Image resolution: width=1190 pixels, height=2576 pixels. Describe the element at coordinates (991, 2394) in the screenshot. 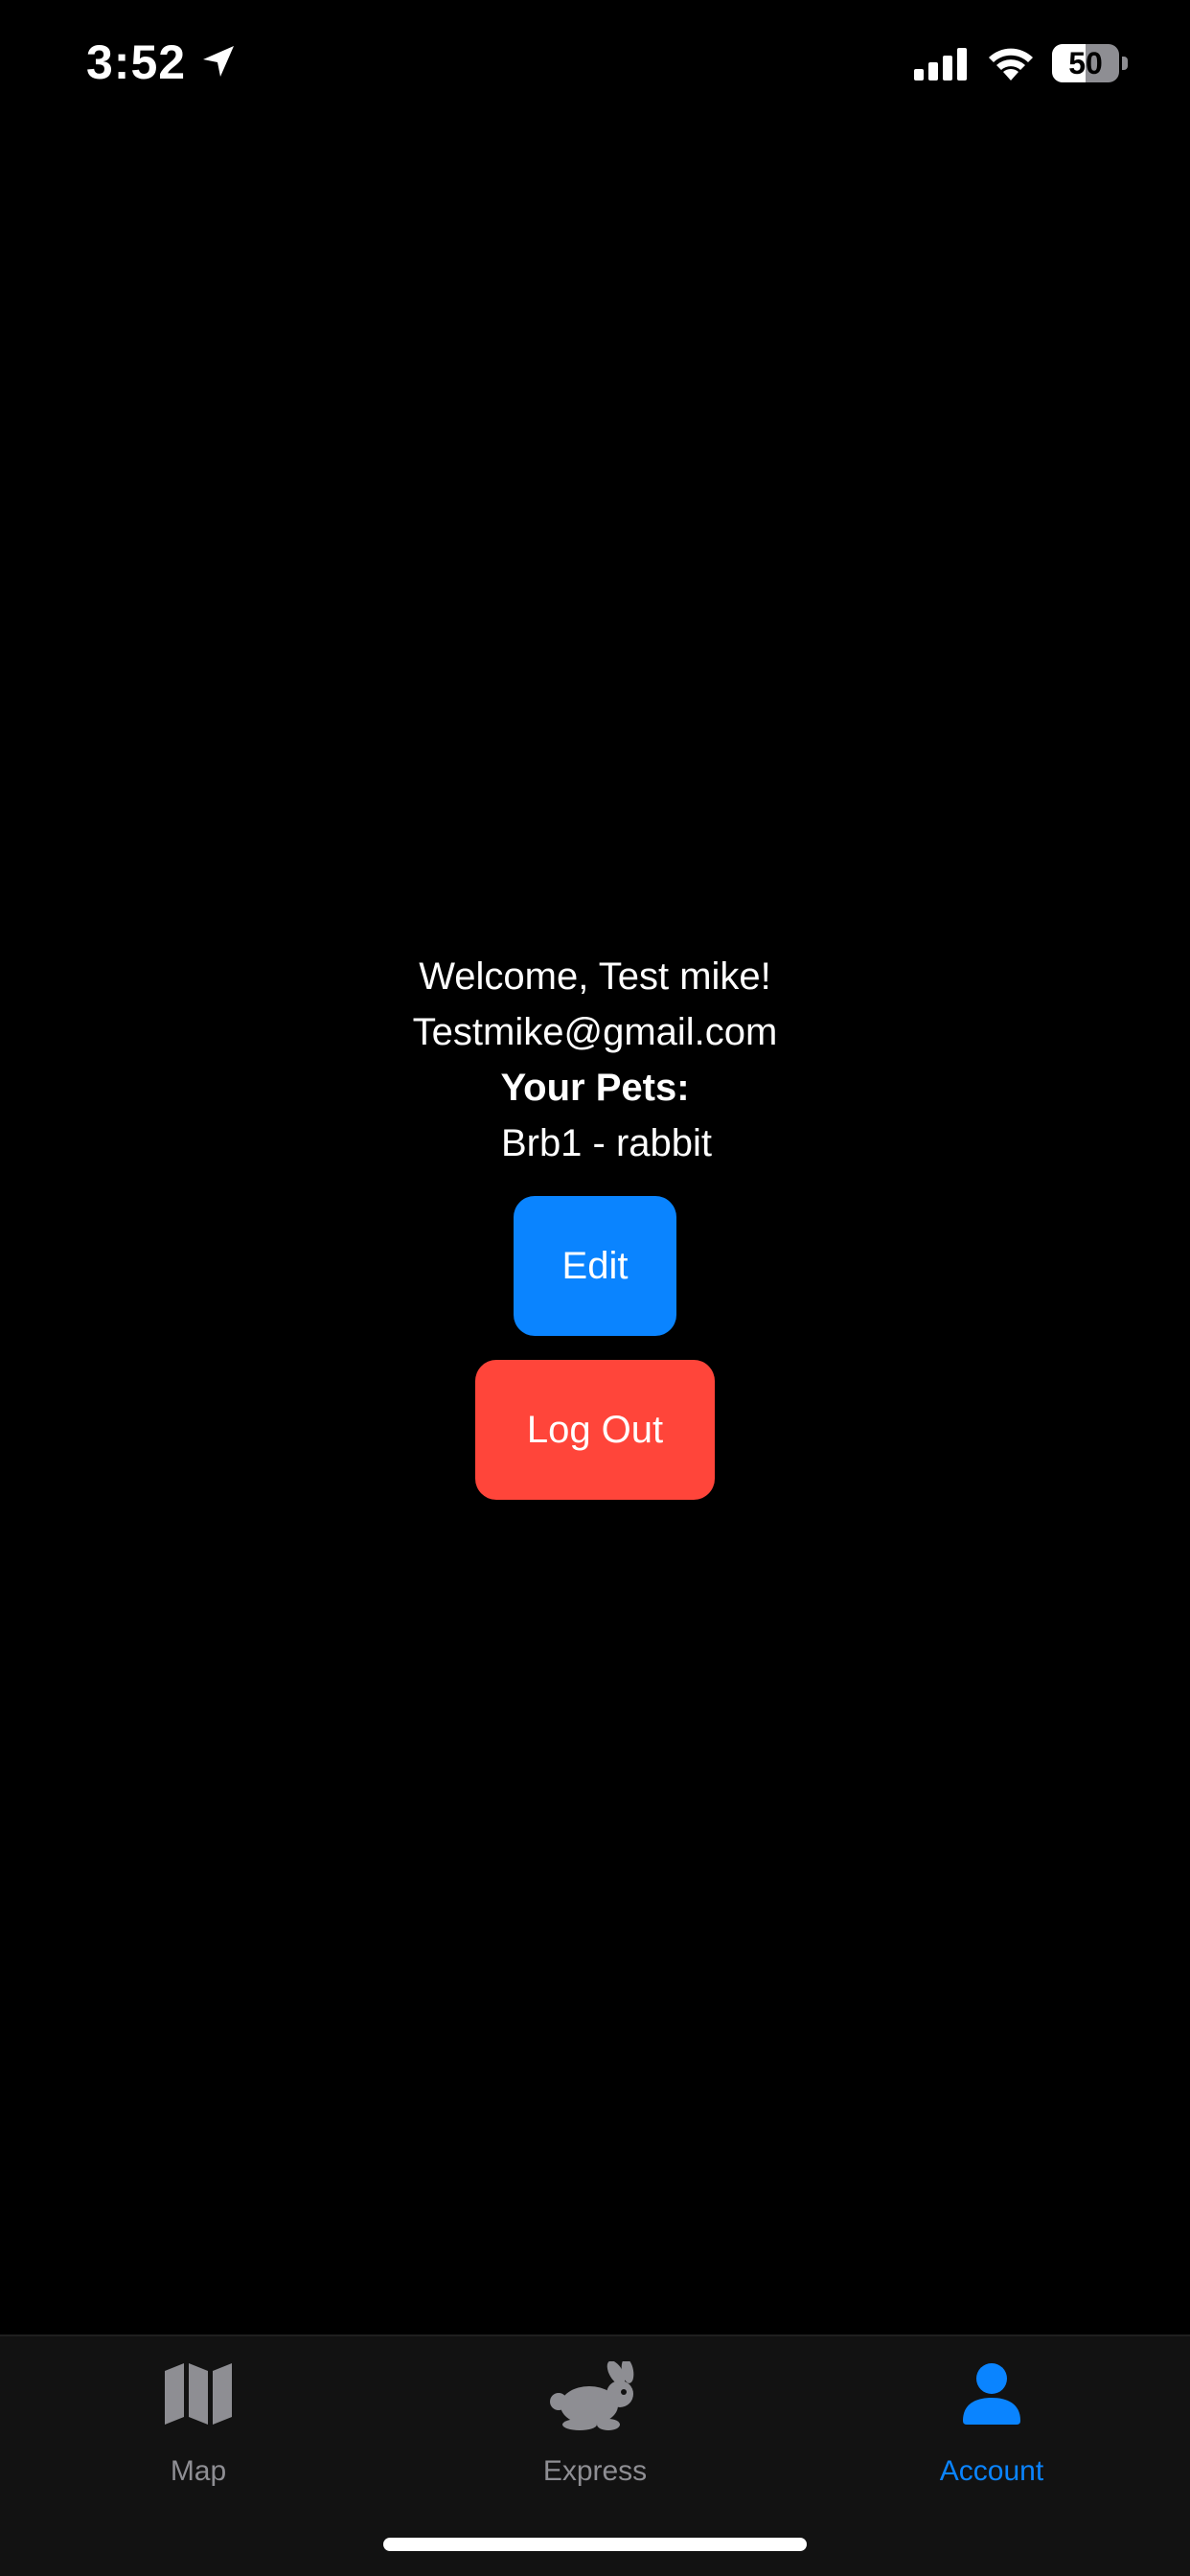

I see `person-icon` at that location.